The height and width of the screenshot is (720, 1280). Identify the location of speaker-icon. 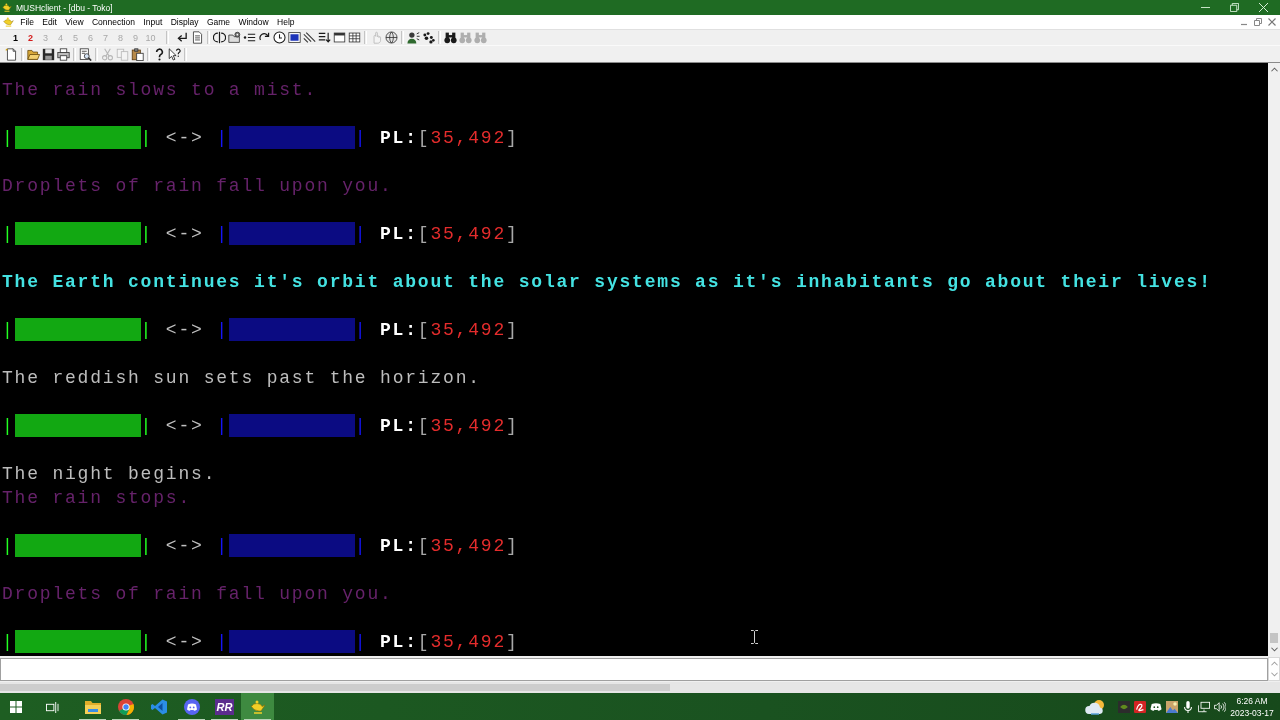
(1220, 707).